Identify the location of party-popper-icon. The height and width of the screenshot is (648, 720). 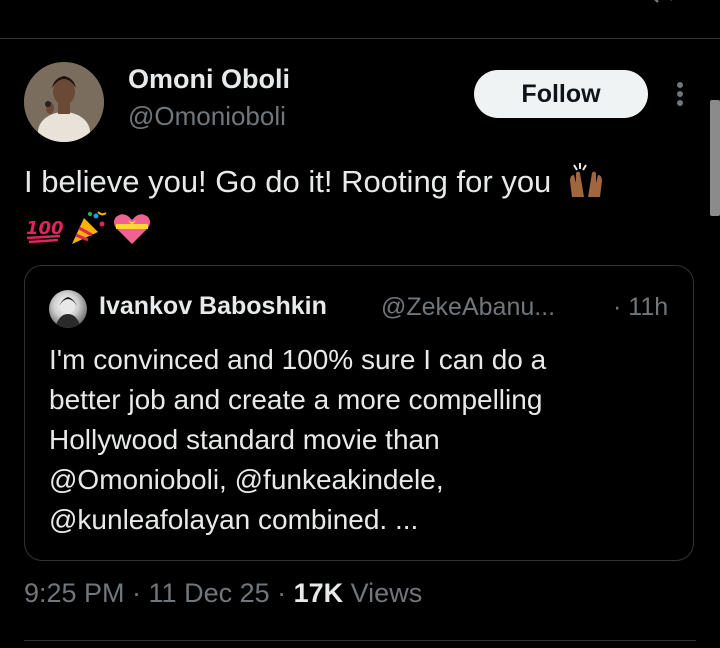
(89, 227).